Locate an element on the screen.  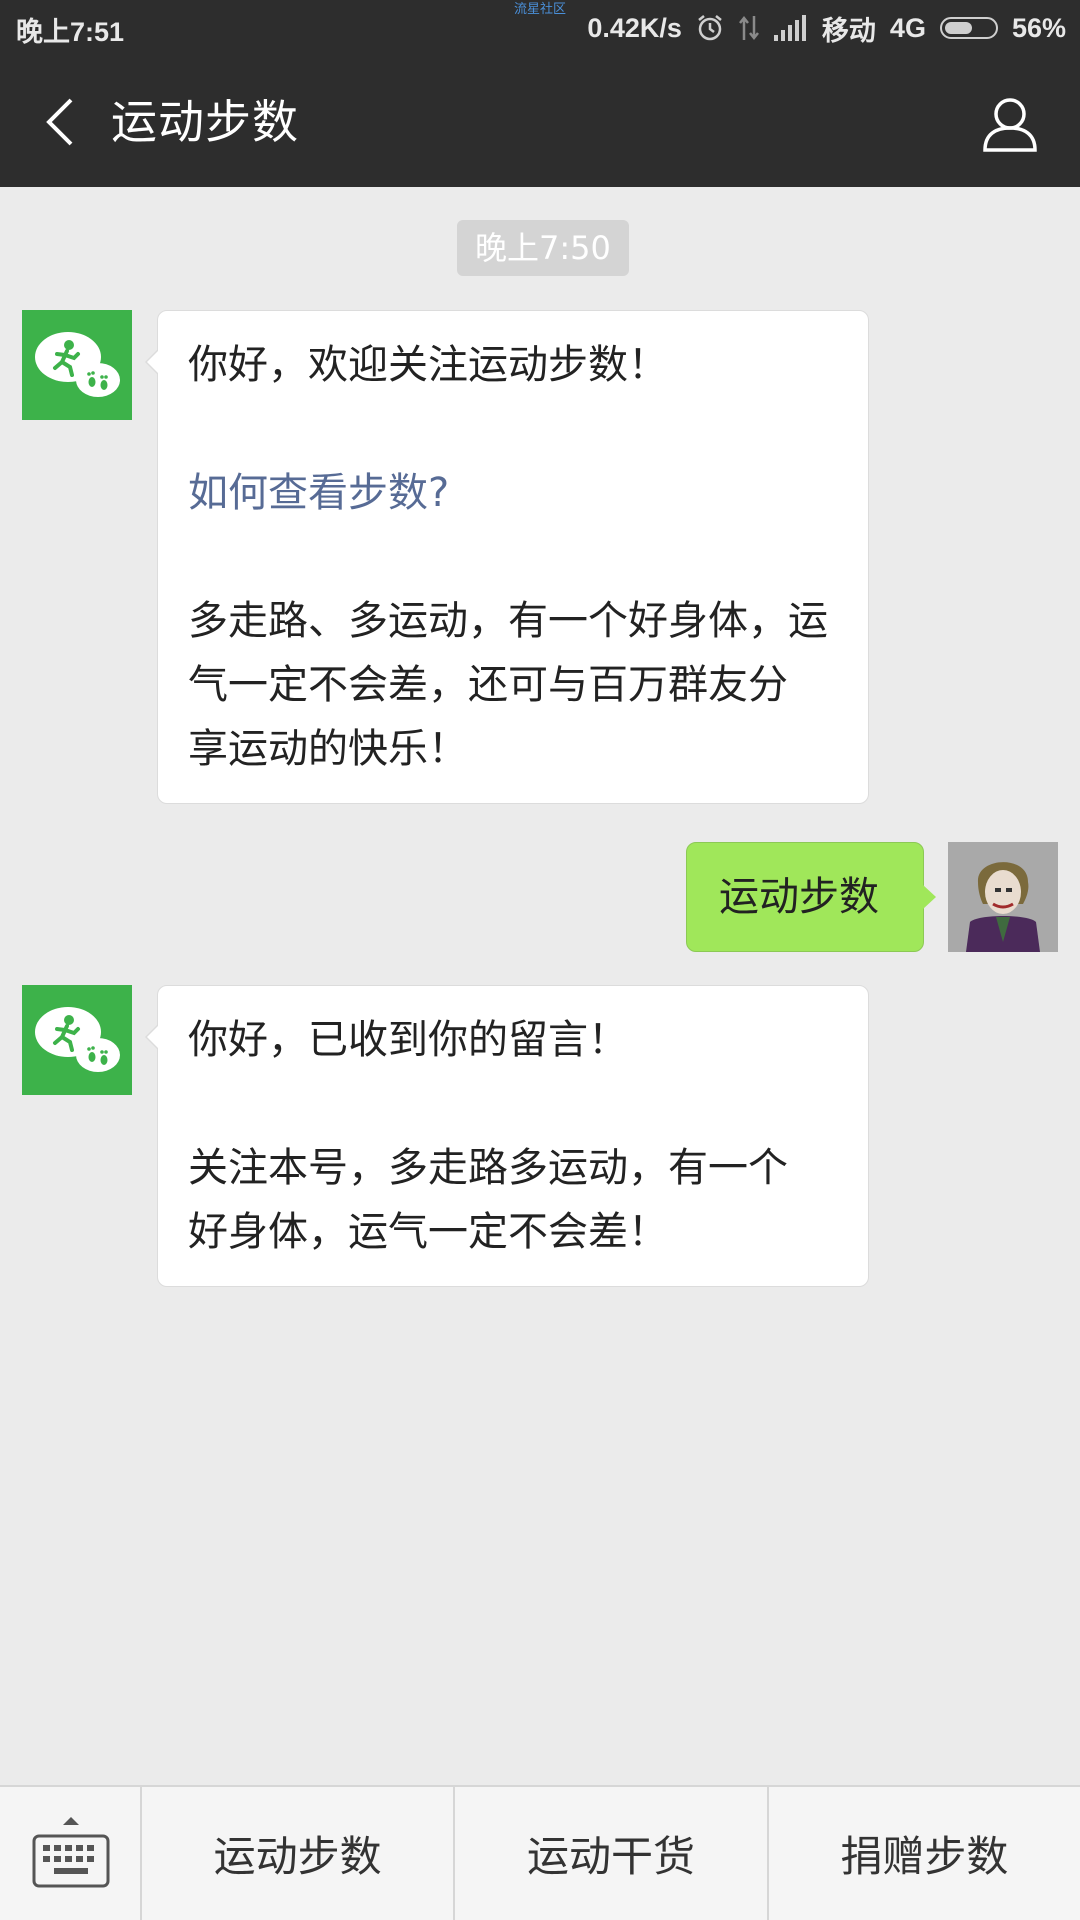
network-type: 4G is located at coordinates (907, 27).